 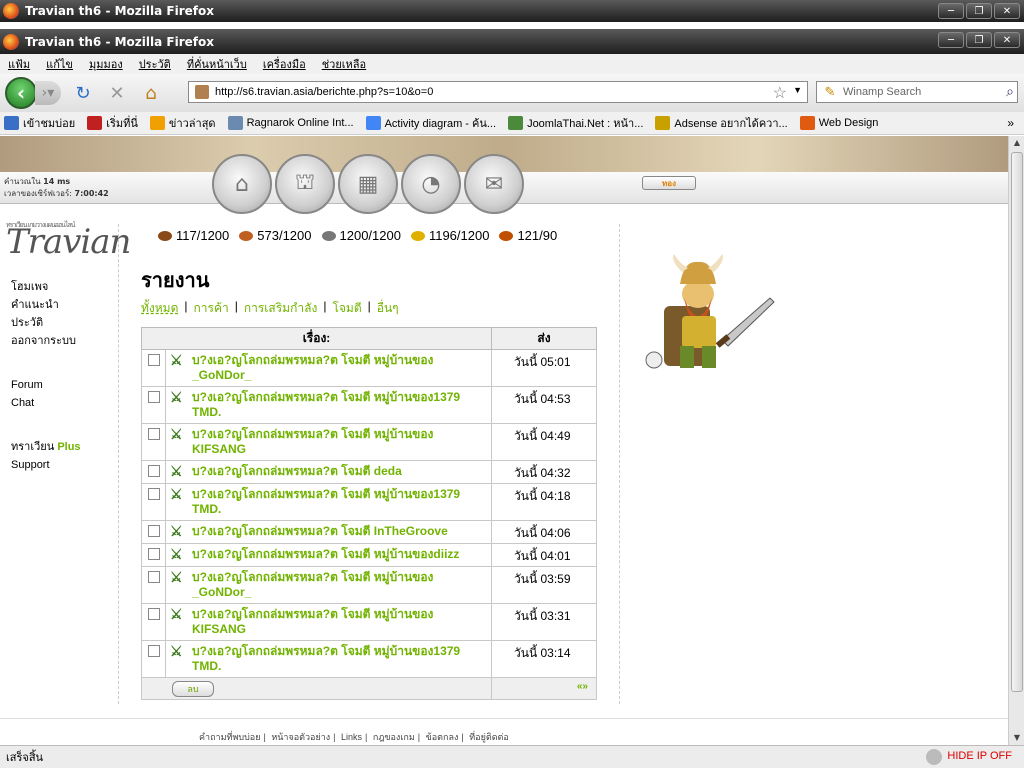 I want to click on sidebar-item-plus: ทราเวียน Plus, so click(x=46, y=447).